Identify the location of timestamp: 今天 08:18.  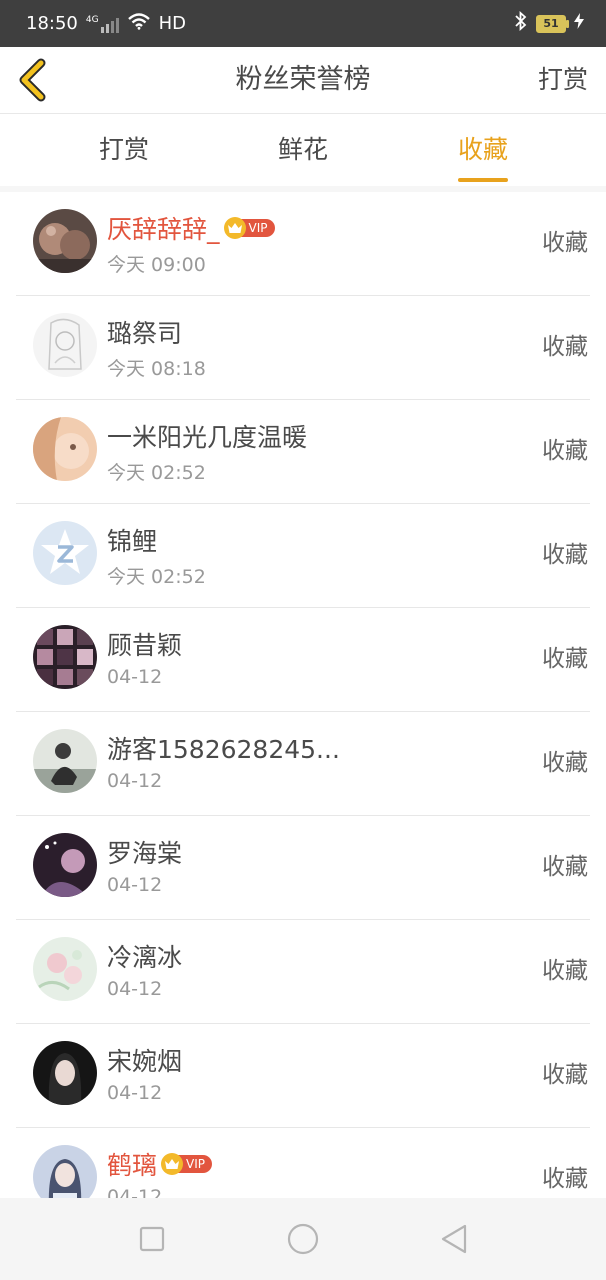
(156, 369).